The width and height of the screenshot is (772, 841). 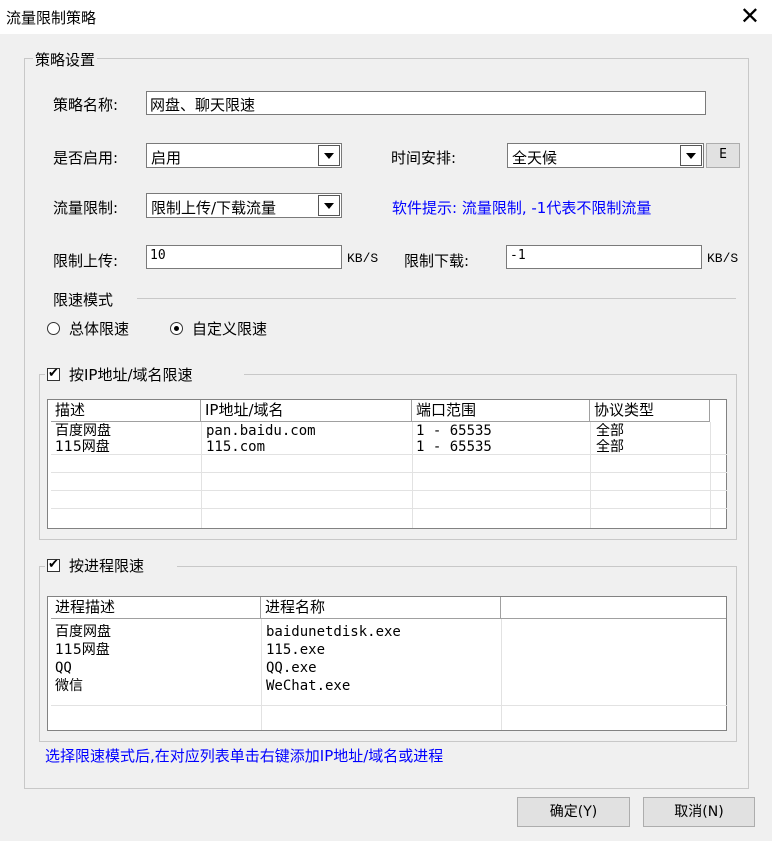 I want to click on title-bar, so click(x=386, y=17).